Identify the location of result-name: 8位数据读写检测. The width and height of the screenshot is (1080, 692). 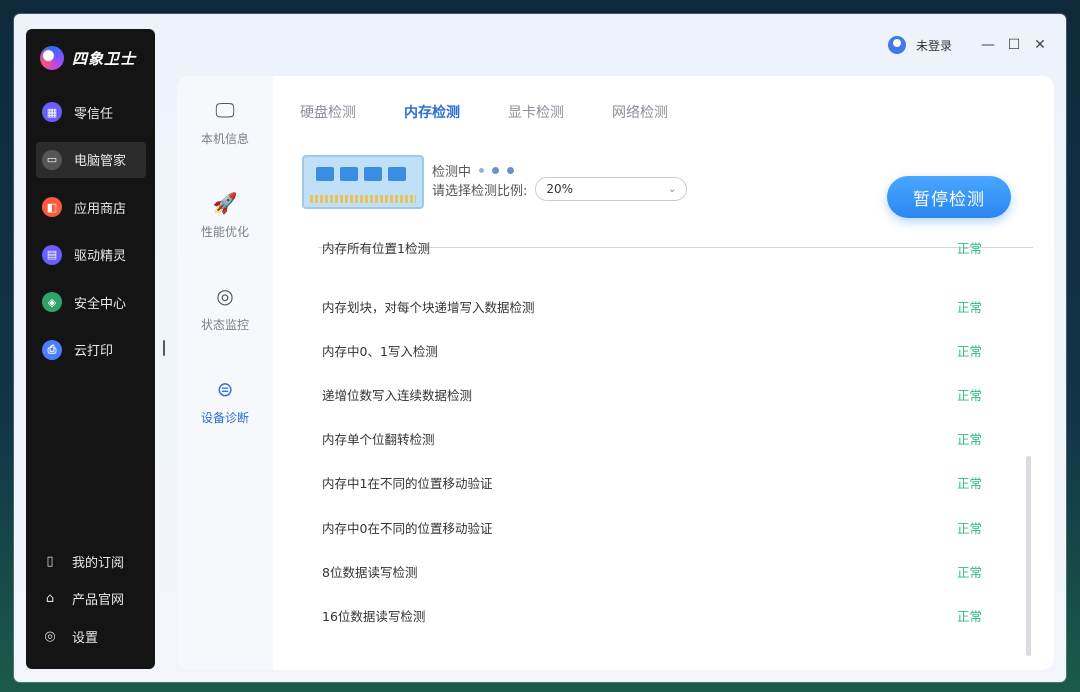
(370, 572).